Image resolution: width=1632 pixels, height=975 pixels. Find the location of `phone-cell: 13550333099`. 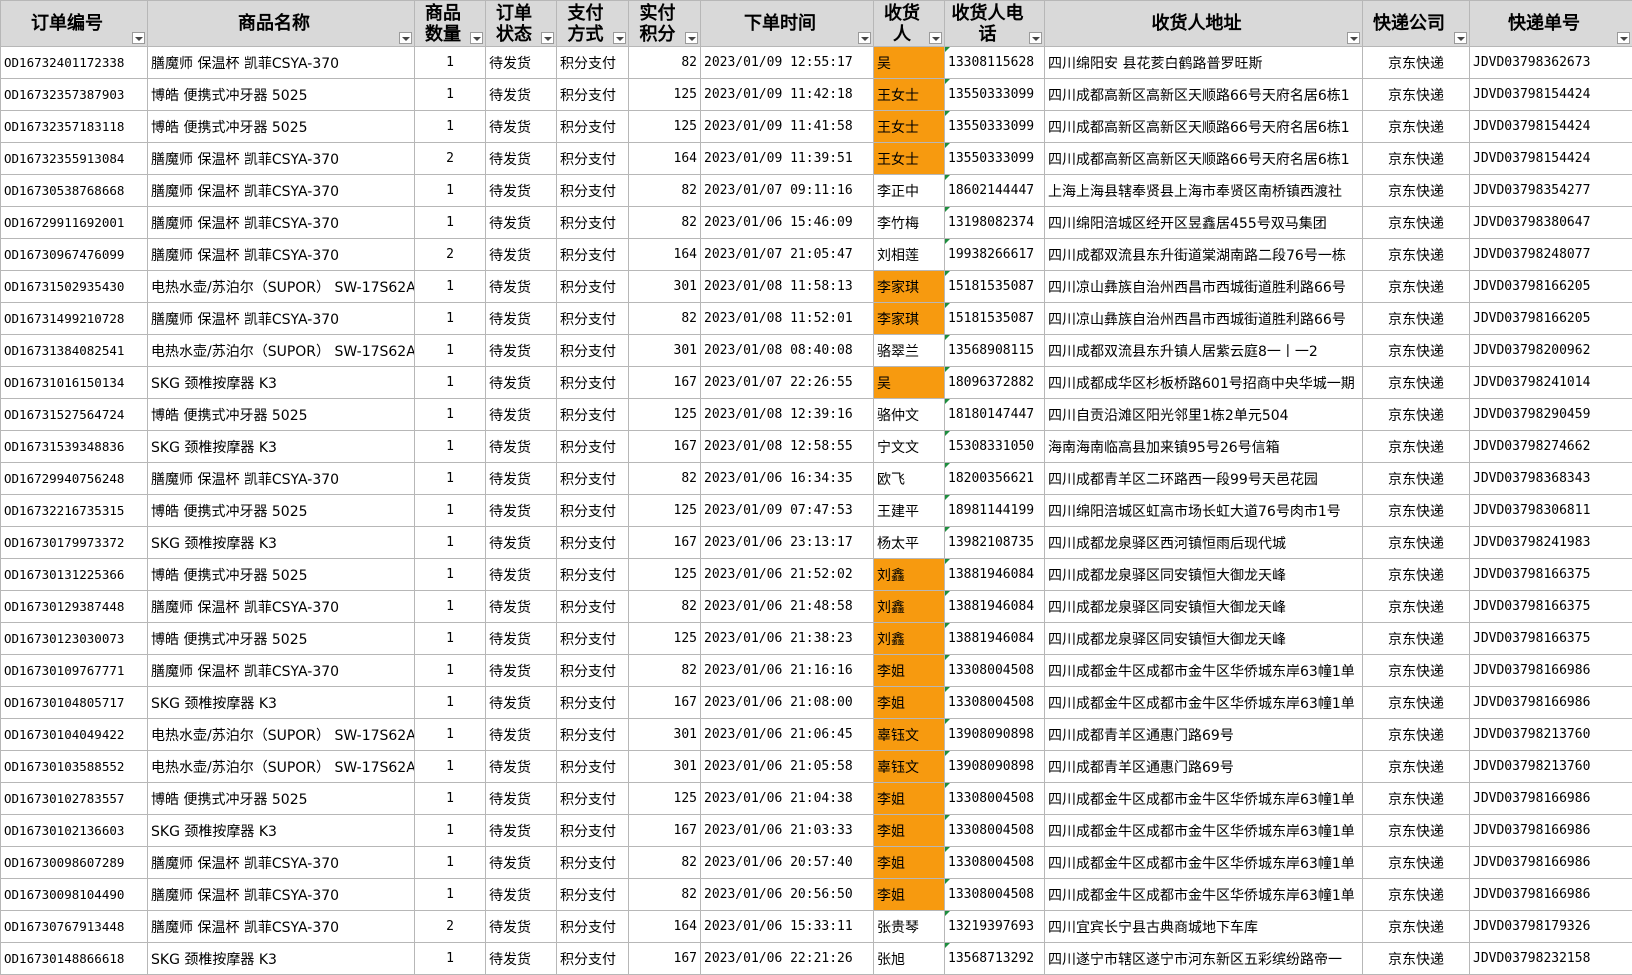

phone-cell: 13550333099 is located at coordinates (994, 126).